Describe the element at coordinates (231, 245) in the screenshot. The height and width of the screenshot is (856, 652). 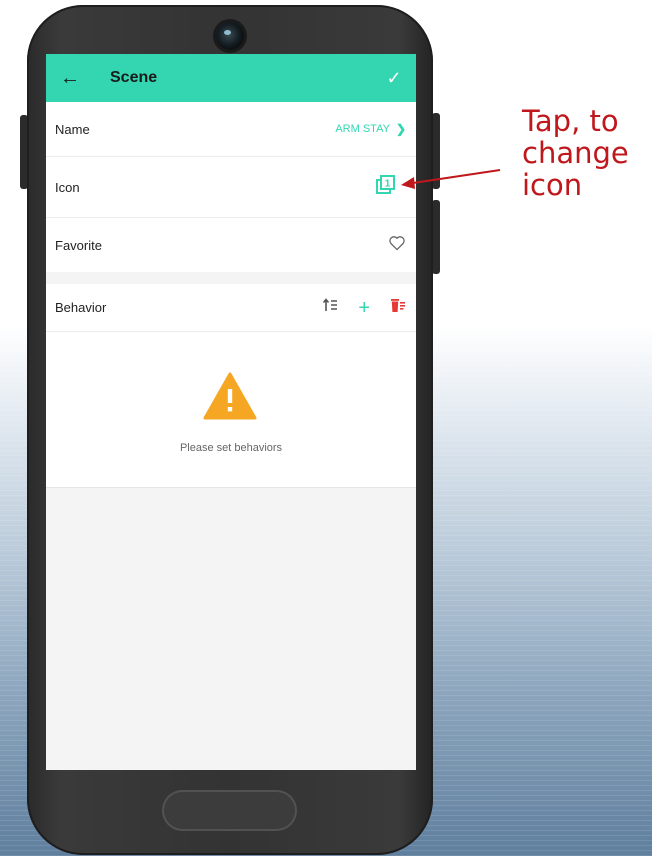
I see `favorite-row: Favorite` at that location.